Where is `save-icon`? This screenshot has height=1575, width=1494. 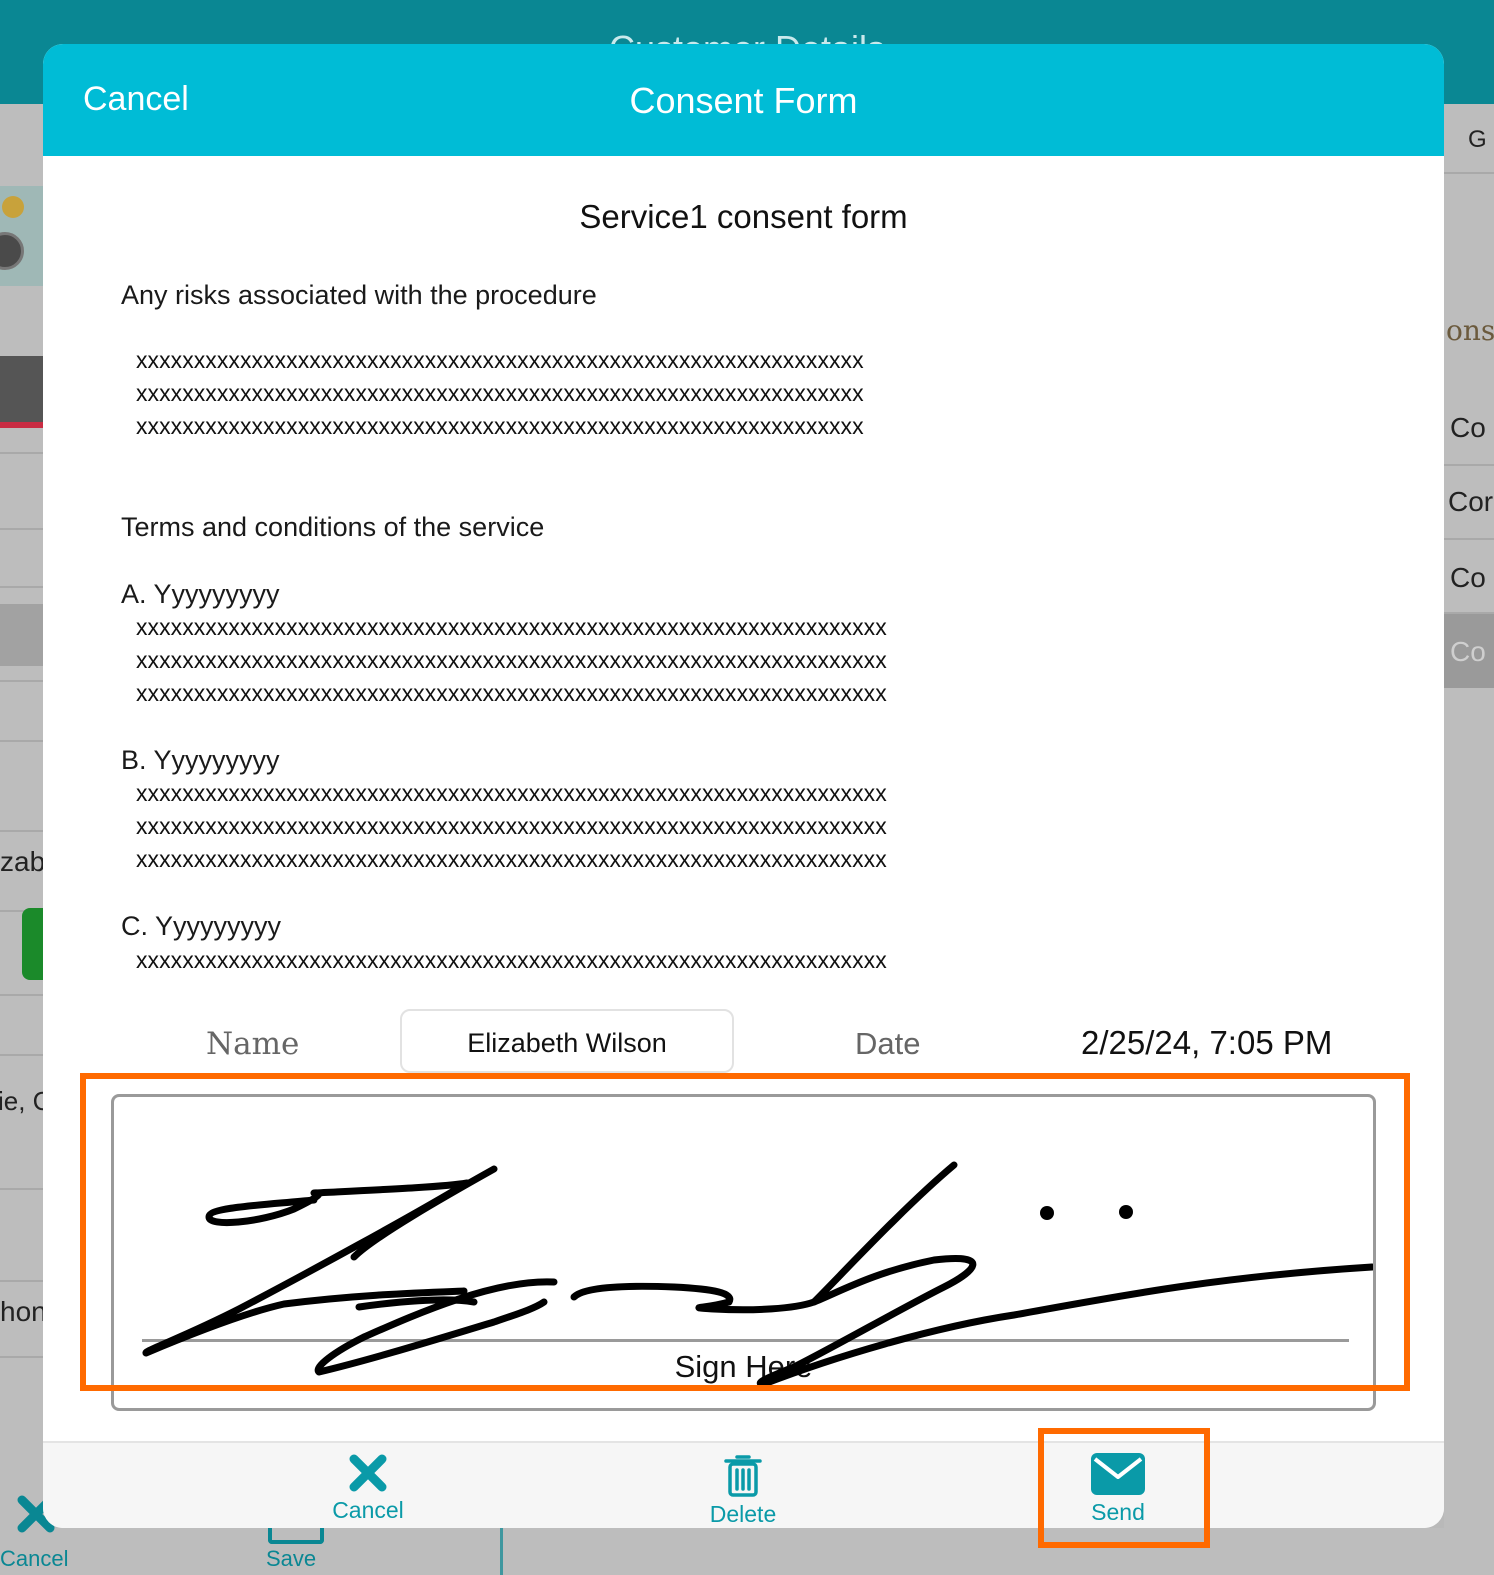 save-icon is located at coordinates (296, 1536).